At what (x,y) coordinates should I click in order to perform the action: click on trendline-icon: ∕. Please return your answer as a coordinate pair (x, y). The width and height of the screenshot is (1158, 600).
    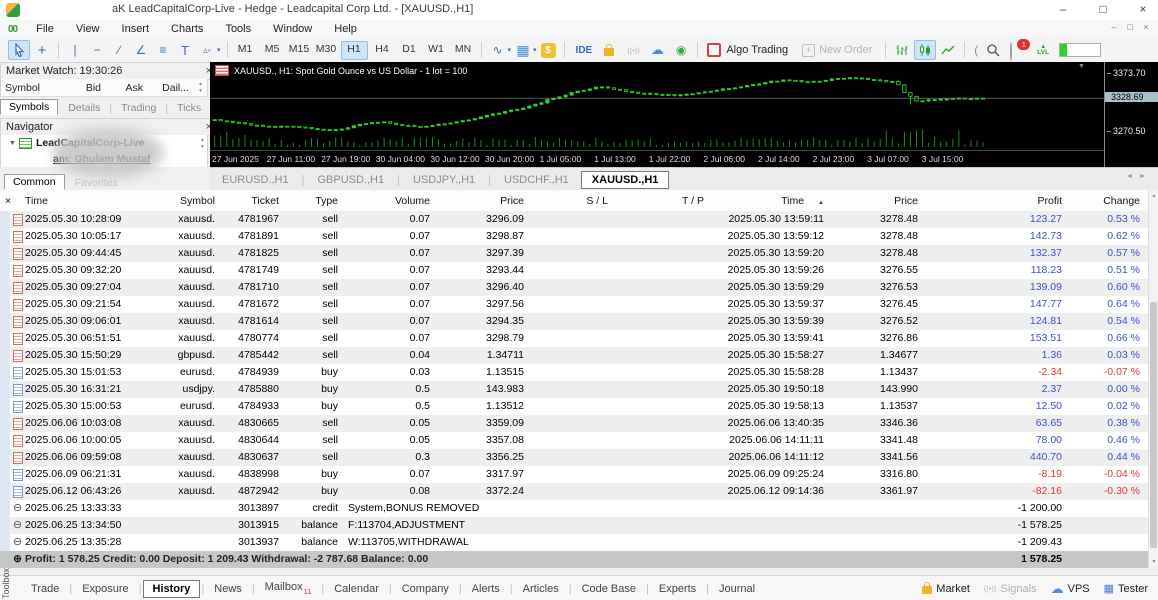
    Looking at the image, I should click on (119, 50).